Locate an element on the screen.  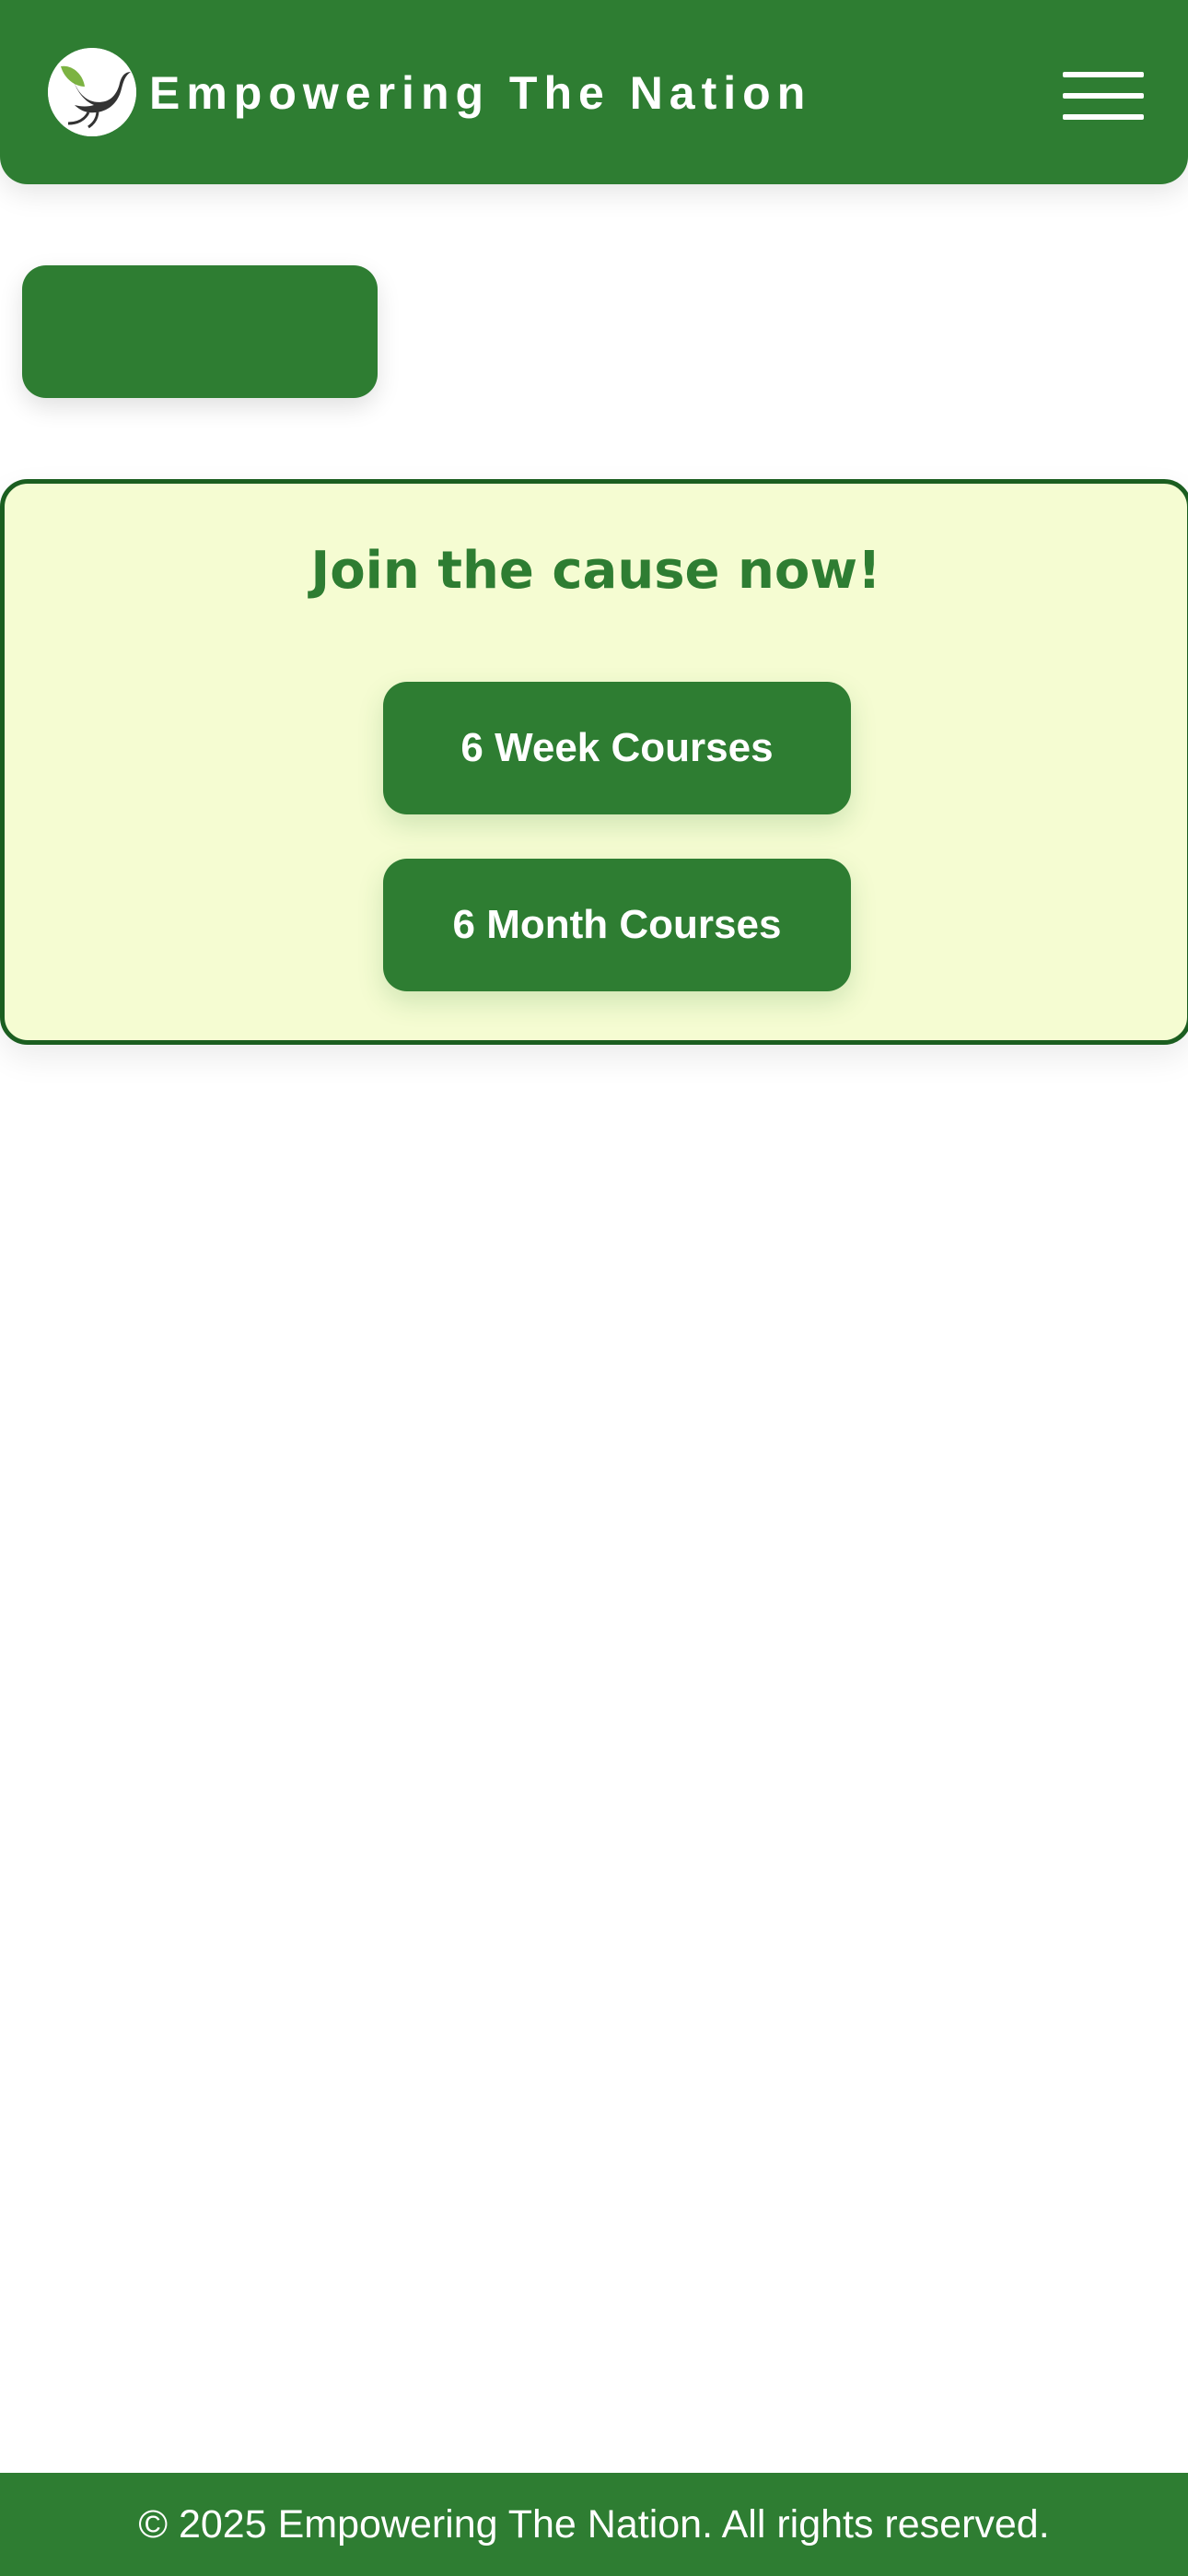
six-month-courses-button: 6 Month Courses is located at coordinates (617, 925).